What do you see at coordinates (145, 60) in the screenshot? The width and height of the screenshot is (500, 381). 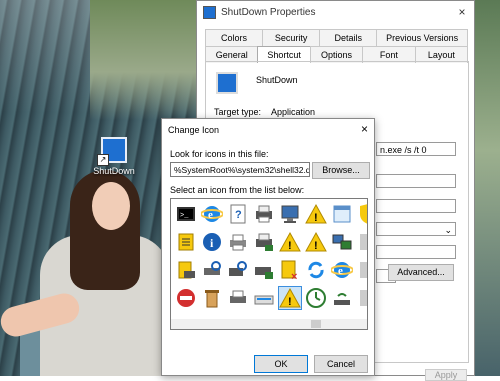 I see `background-trees` at bounding box center [145, 60].